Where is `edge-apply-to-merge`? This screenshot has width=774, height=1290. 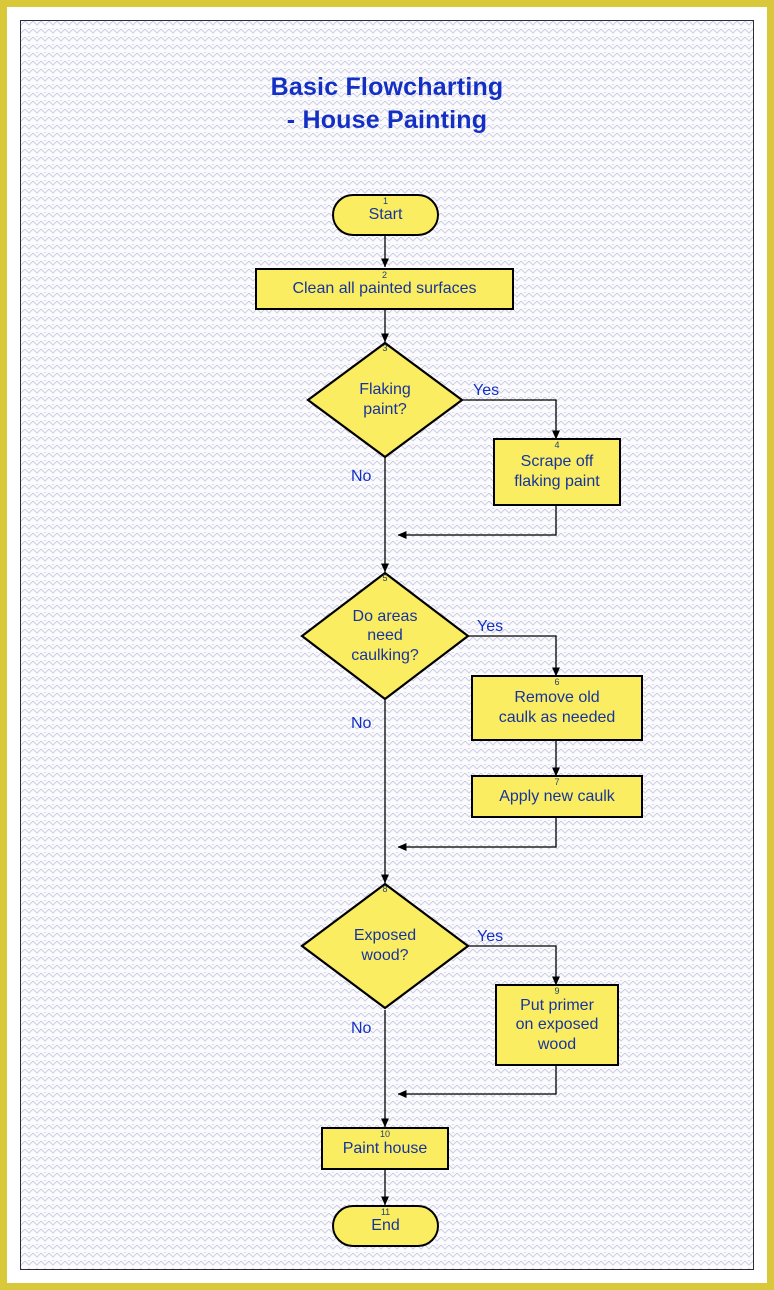
edge-apply-to-merge is located at coordinates (477, 834).